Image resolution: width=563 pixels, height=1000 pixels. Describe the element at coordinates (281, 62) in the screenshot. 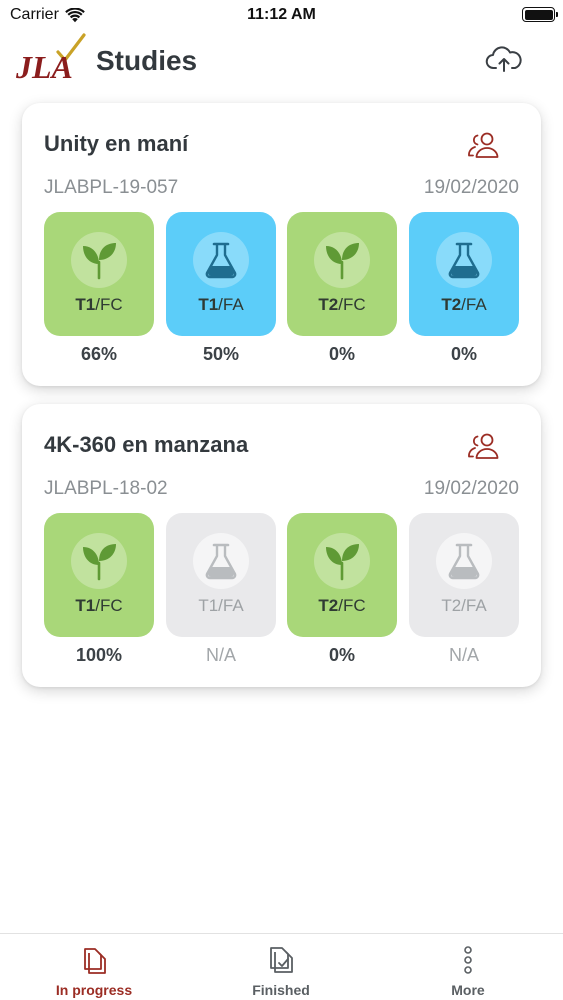

I see `app-header: JLA Studies` at that location.